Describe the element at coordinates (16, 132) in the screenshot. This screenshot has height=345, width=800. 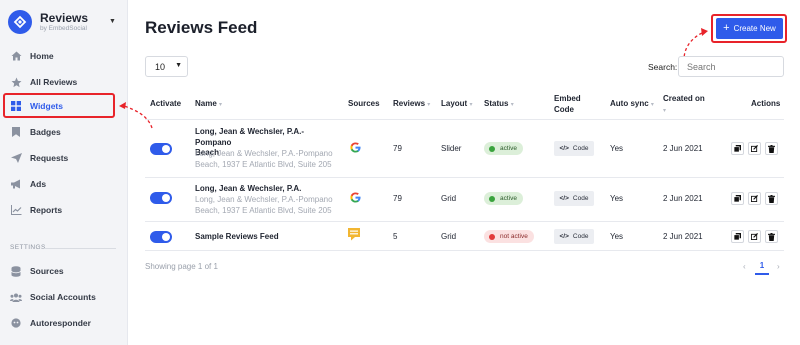
I see `bookmark-icon` at that location.